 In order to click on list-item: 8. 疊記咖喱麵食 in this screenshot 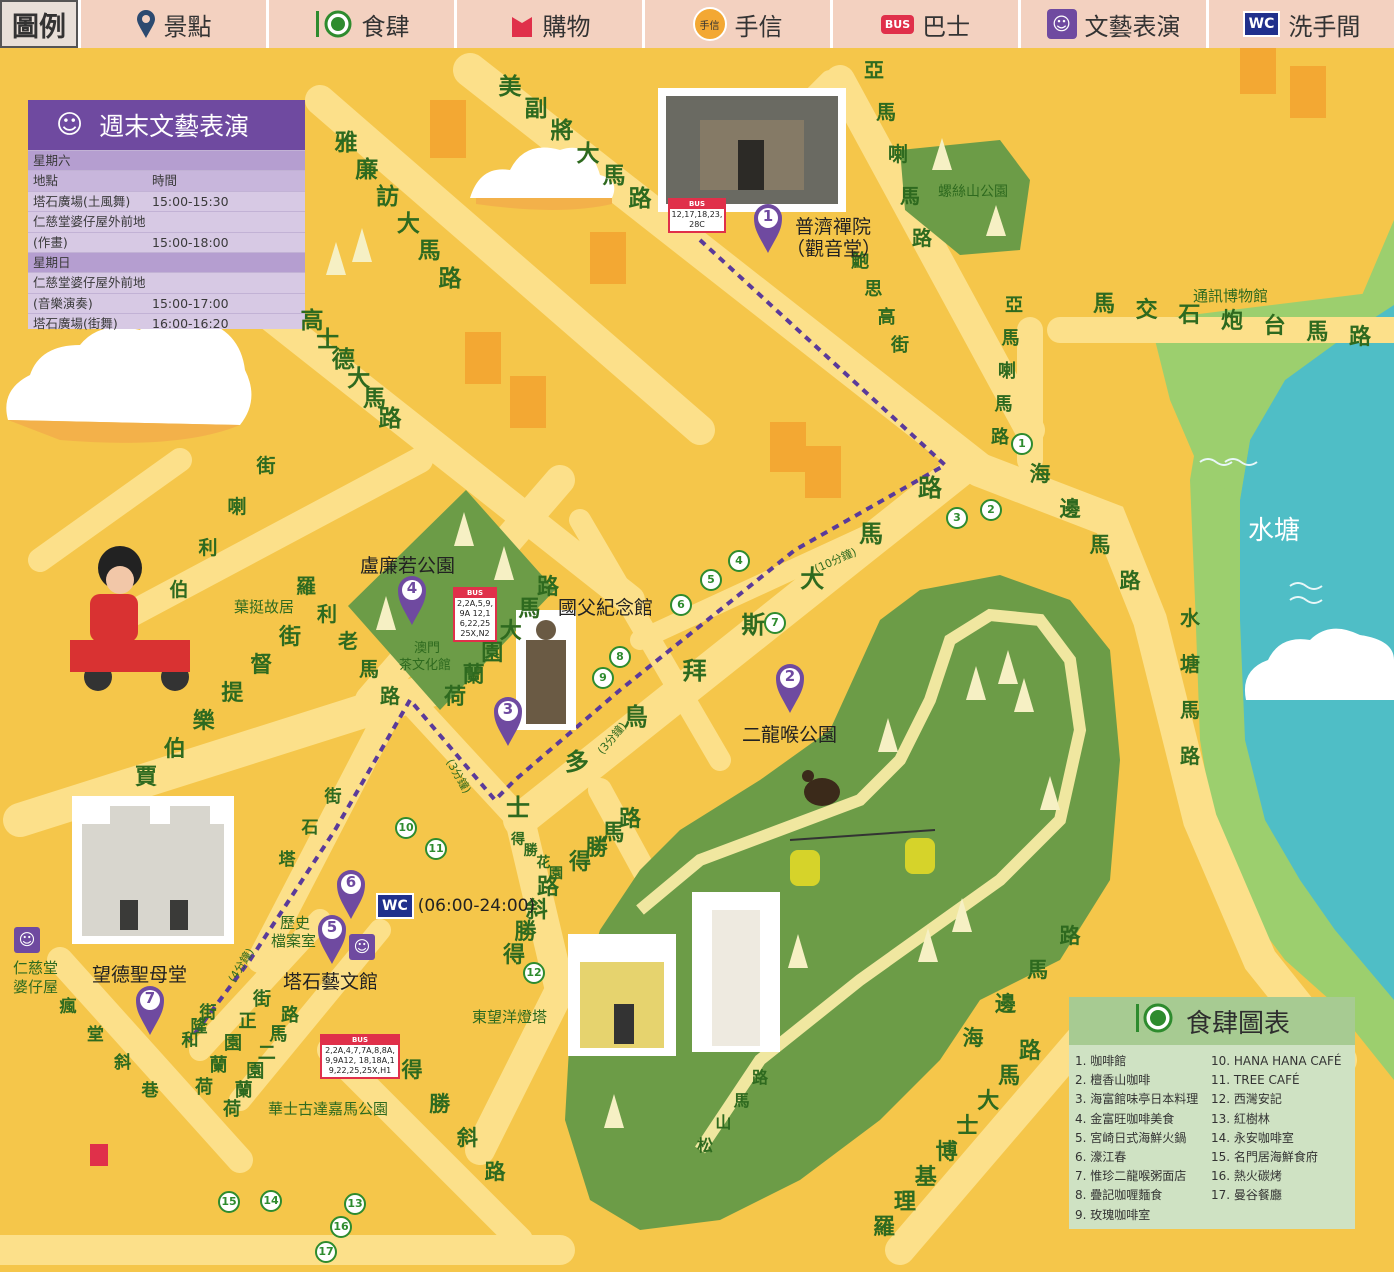, I will do `click(1119, 1195)`.